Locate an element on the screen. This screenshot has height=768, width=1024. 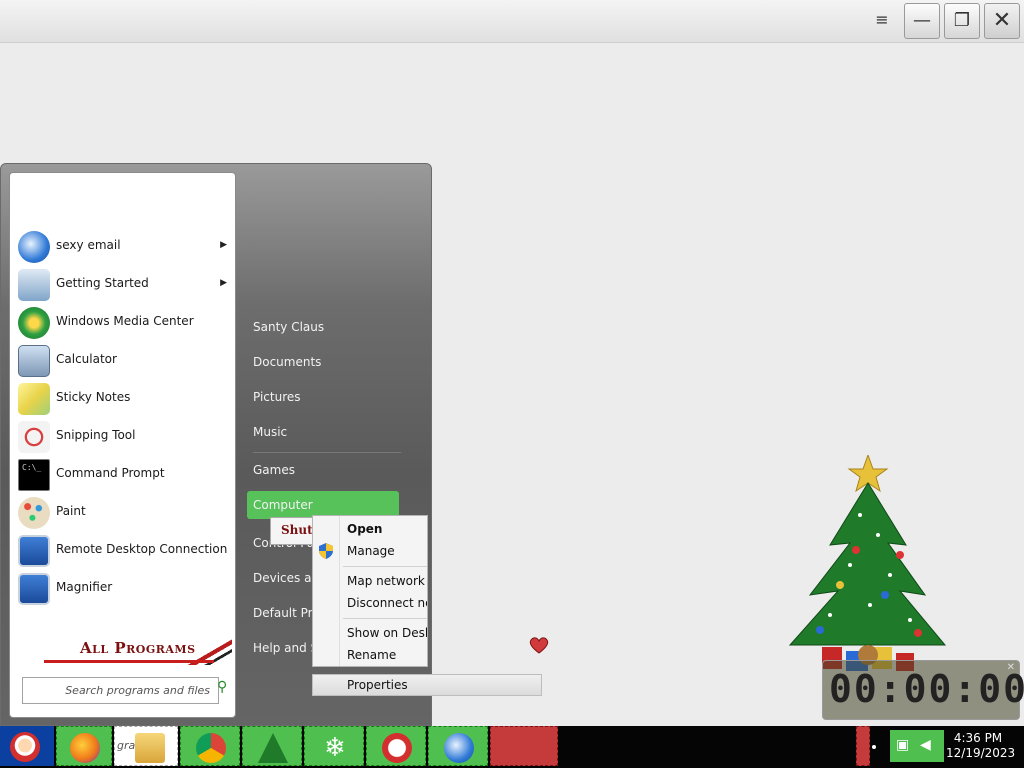
taskbar-snowflake: ❄ is located at coordinates (334, 746).